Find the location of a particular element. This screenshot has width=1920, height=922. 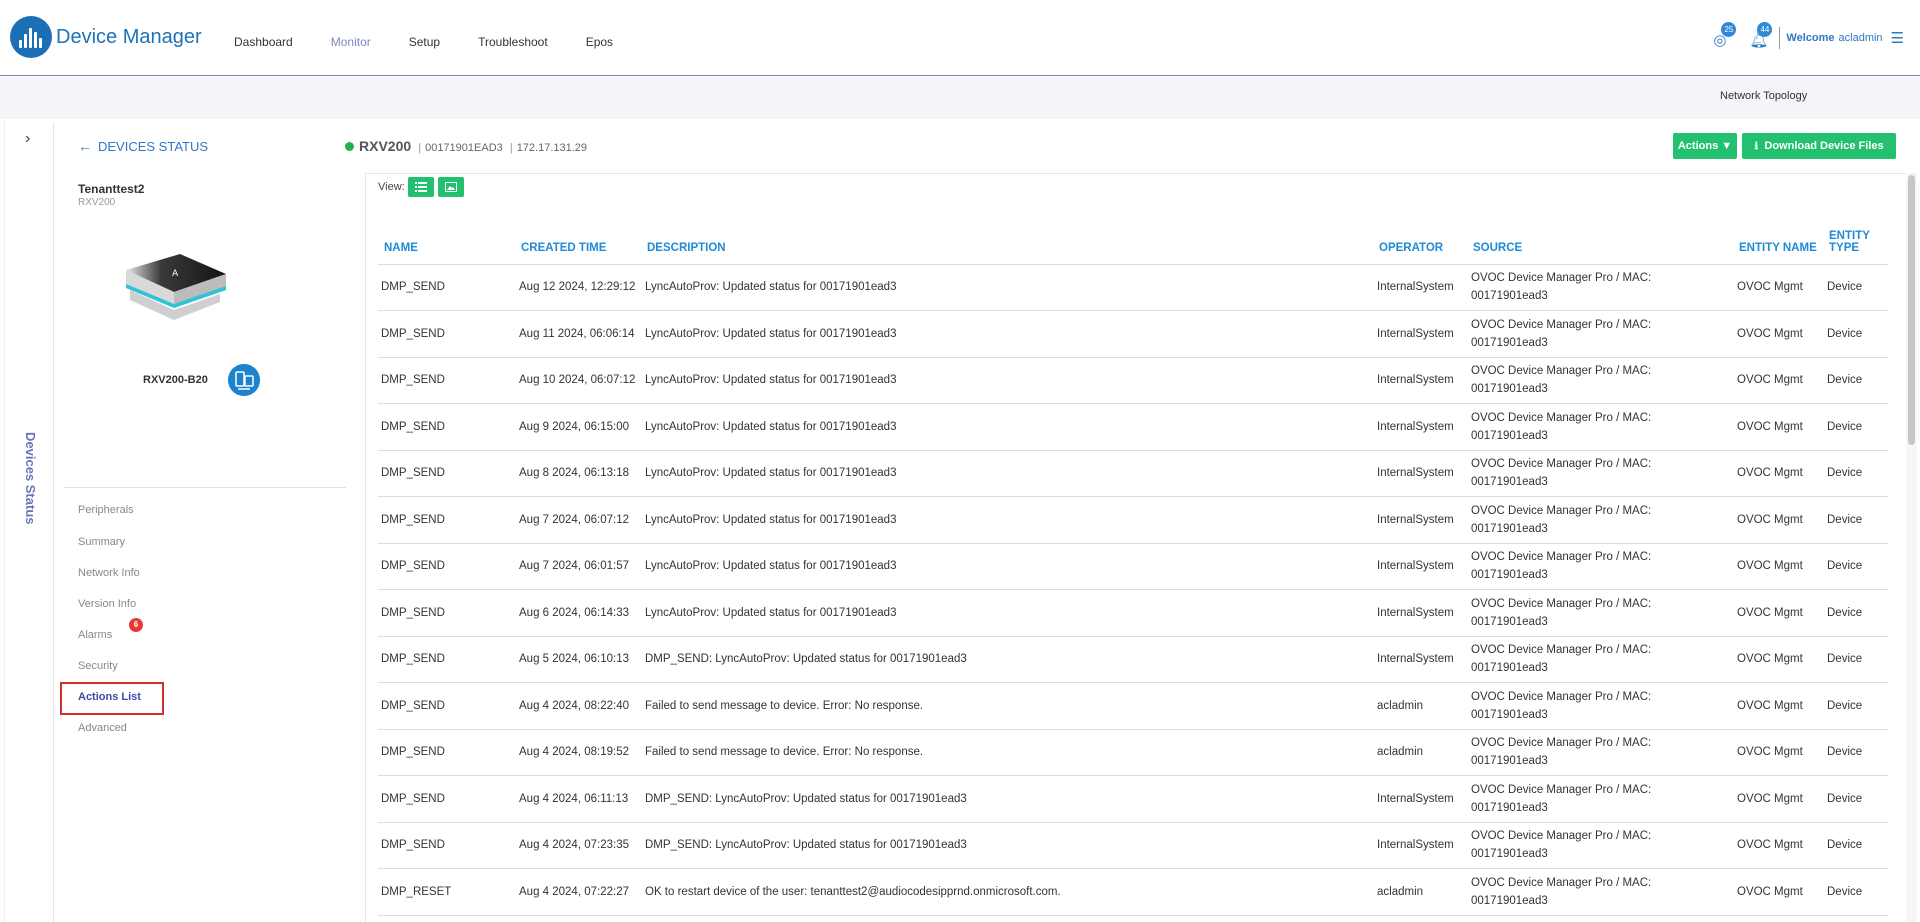

nav-setup: Setup is located at coordinates (424, 42).